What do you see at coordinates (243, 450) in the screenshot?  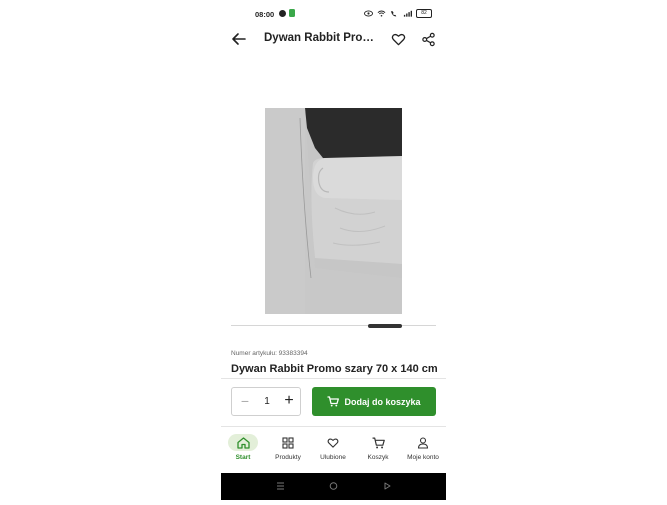 I see `nav-item-start: Start` at bounding box center [243, 450].